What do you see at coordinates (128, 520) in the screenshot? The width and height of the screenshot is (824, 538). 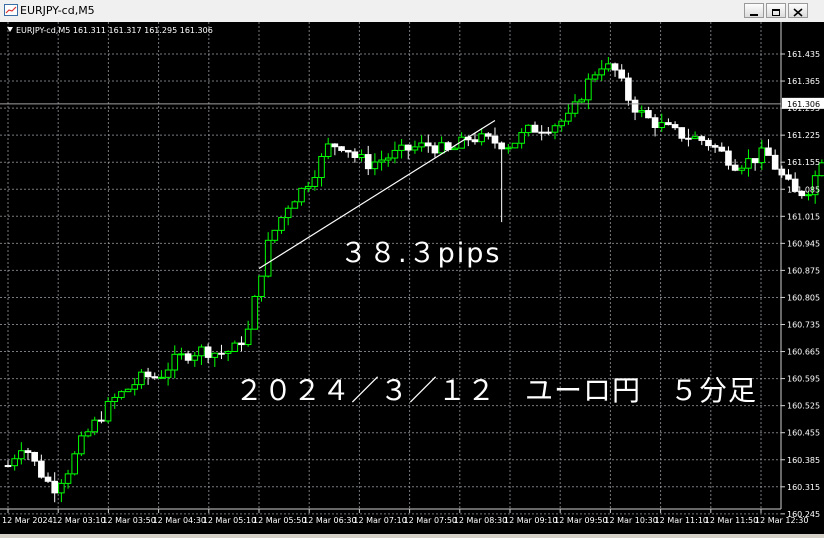 I see `time-tick-label: 12 Mar 03:50` at bounding box center [128, 520].